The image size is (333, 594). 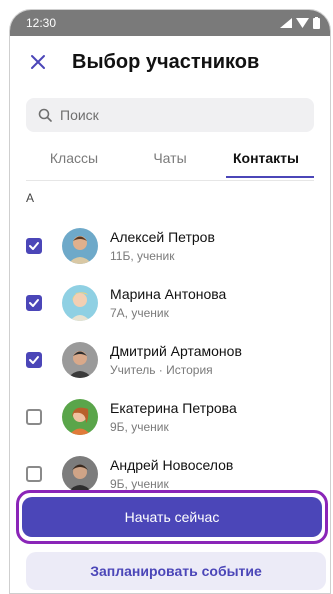 I want to click on status-icons, so click(x=300, y=23).